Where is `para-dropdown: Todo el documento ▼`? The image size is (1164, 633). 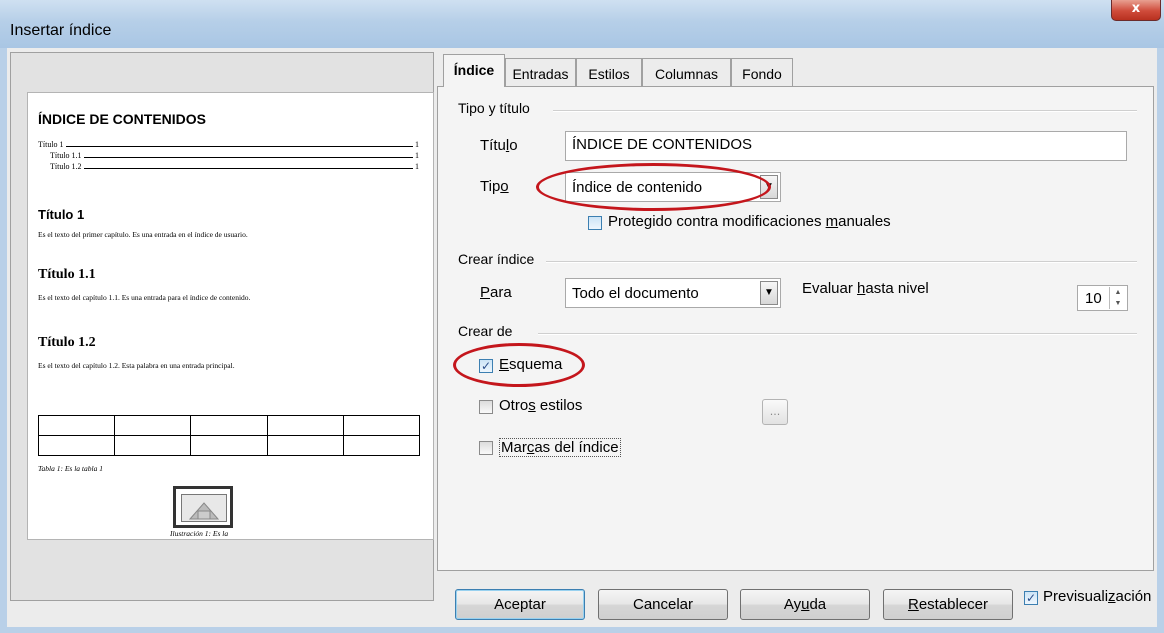
para-dropdown: Todo el documento ▼ is located at coordinates (673, 293).